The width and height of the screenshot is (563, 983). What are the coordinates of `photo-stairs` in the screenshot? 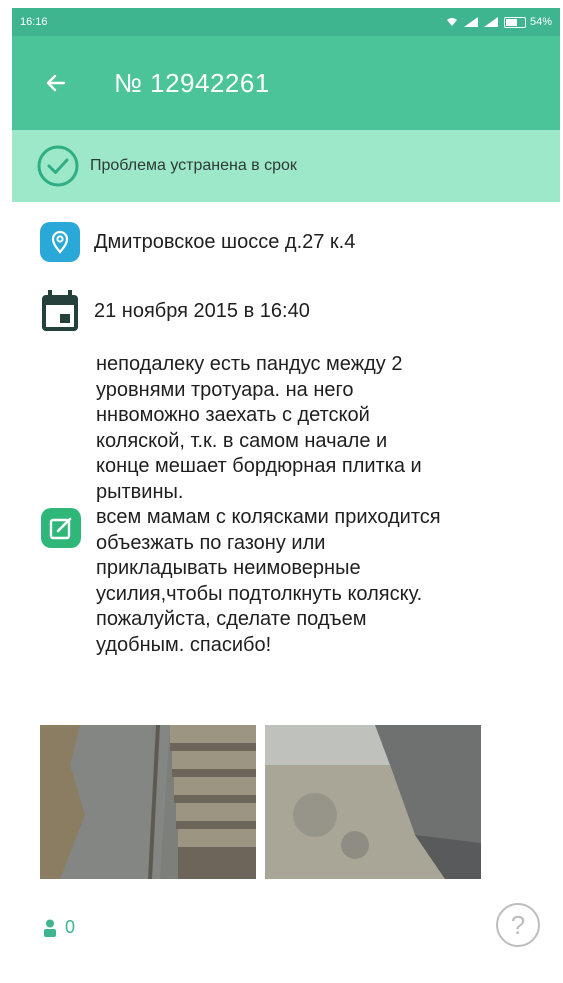 It's located at (148, 802).